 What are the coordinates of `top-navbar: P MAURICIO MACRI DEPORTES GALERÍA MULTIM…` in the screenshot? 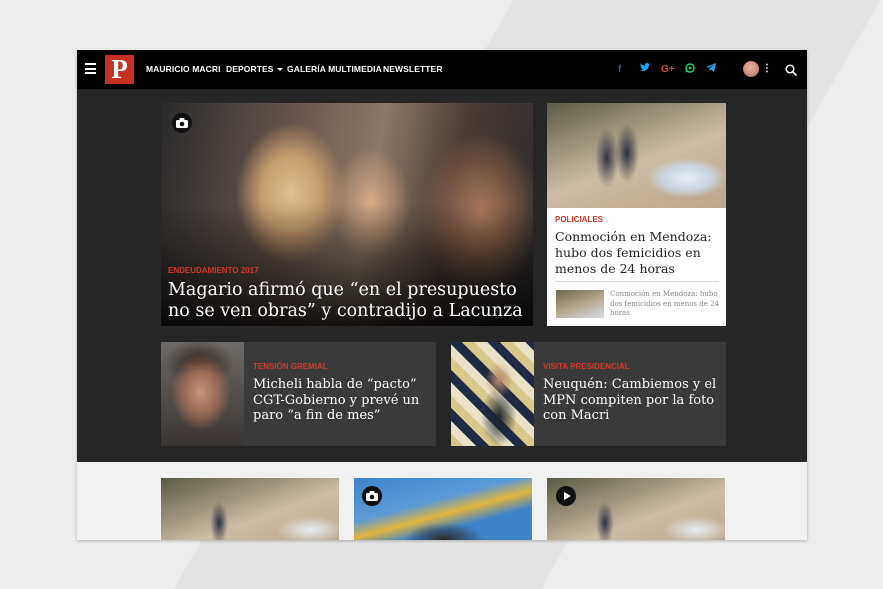 It's located at (442, 69).